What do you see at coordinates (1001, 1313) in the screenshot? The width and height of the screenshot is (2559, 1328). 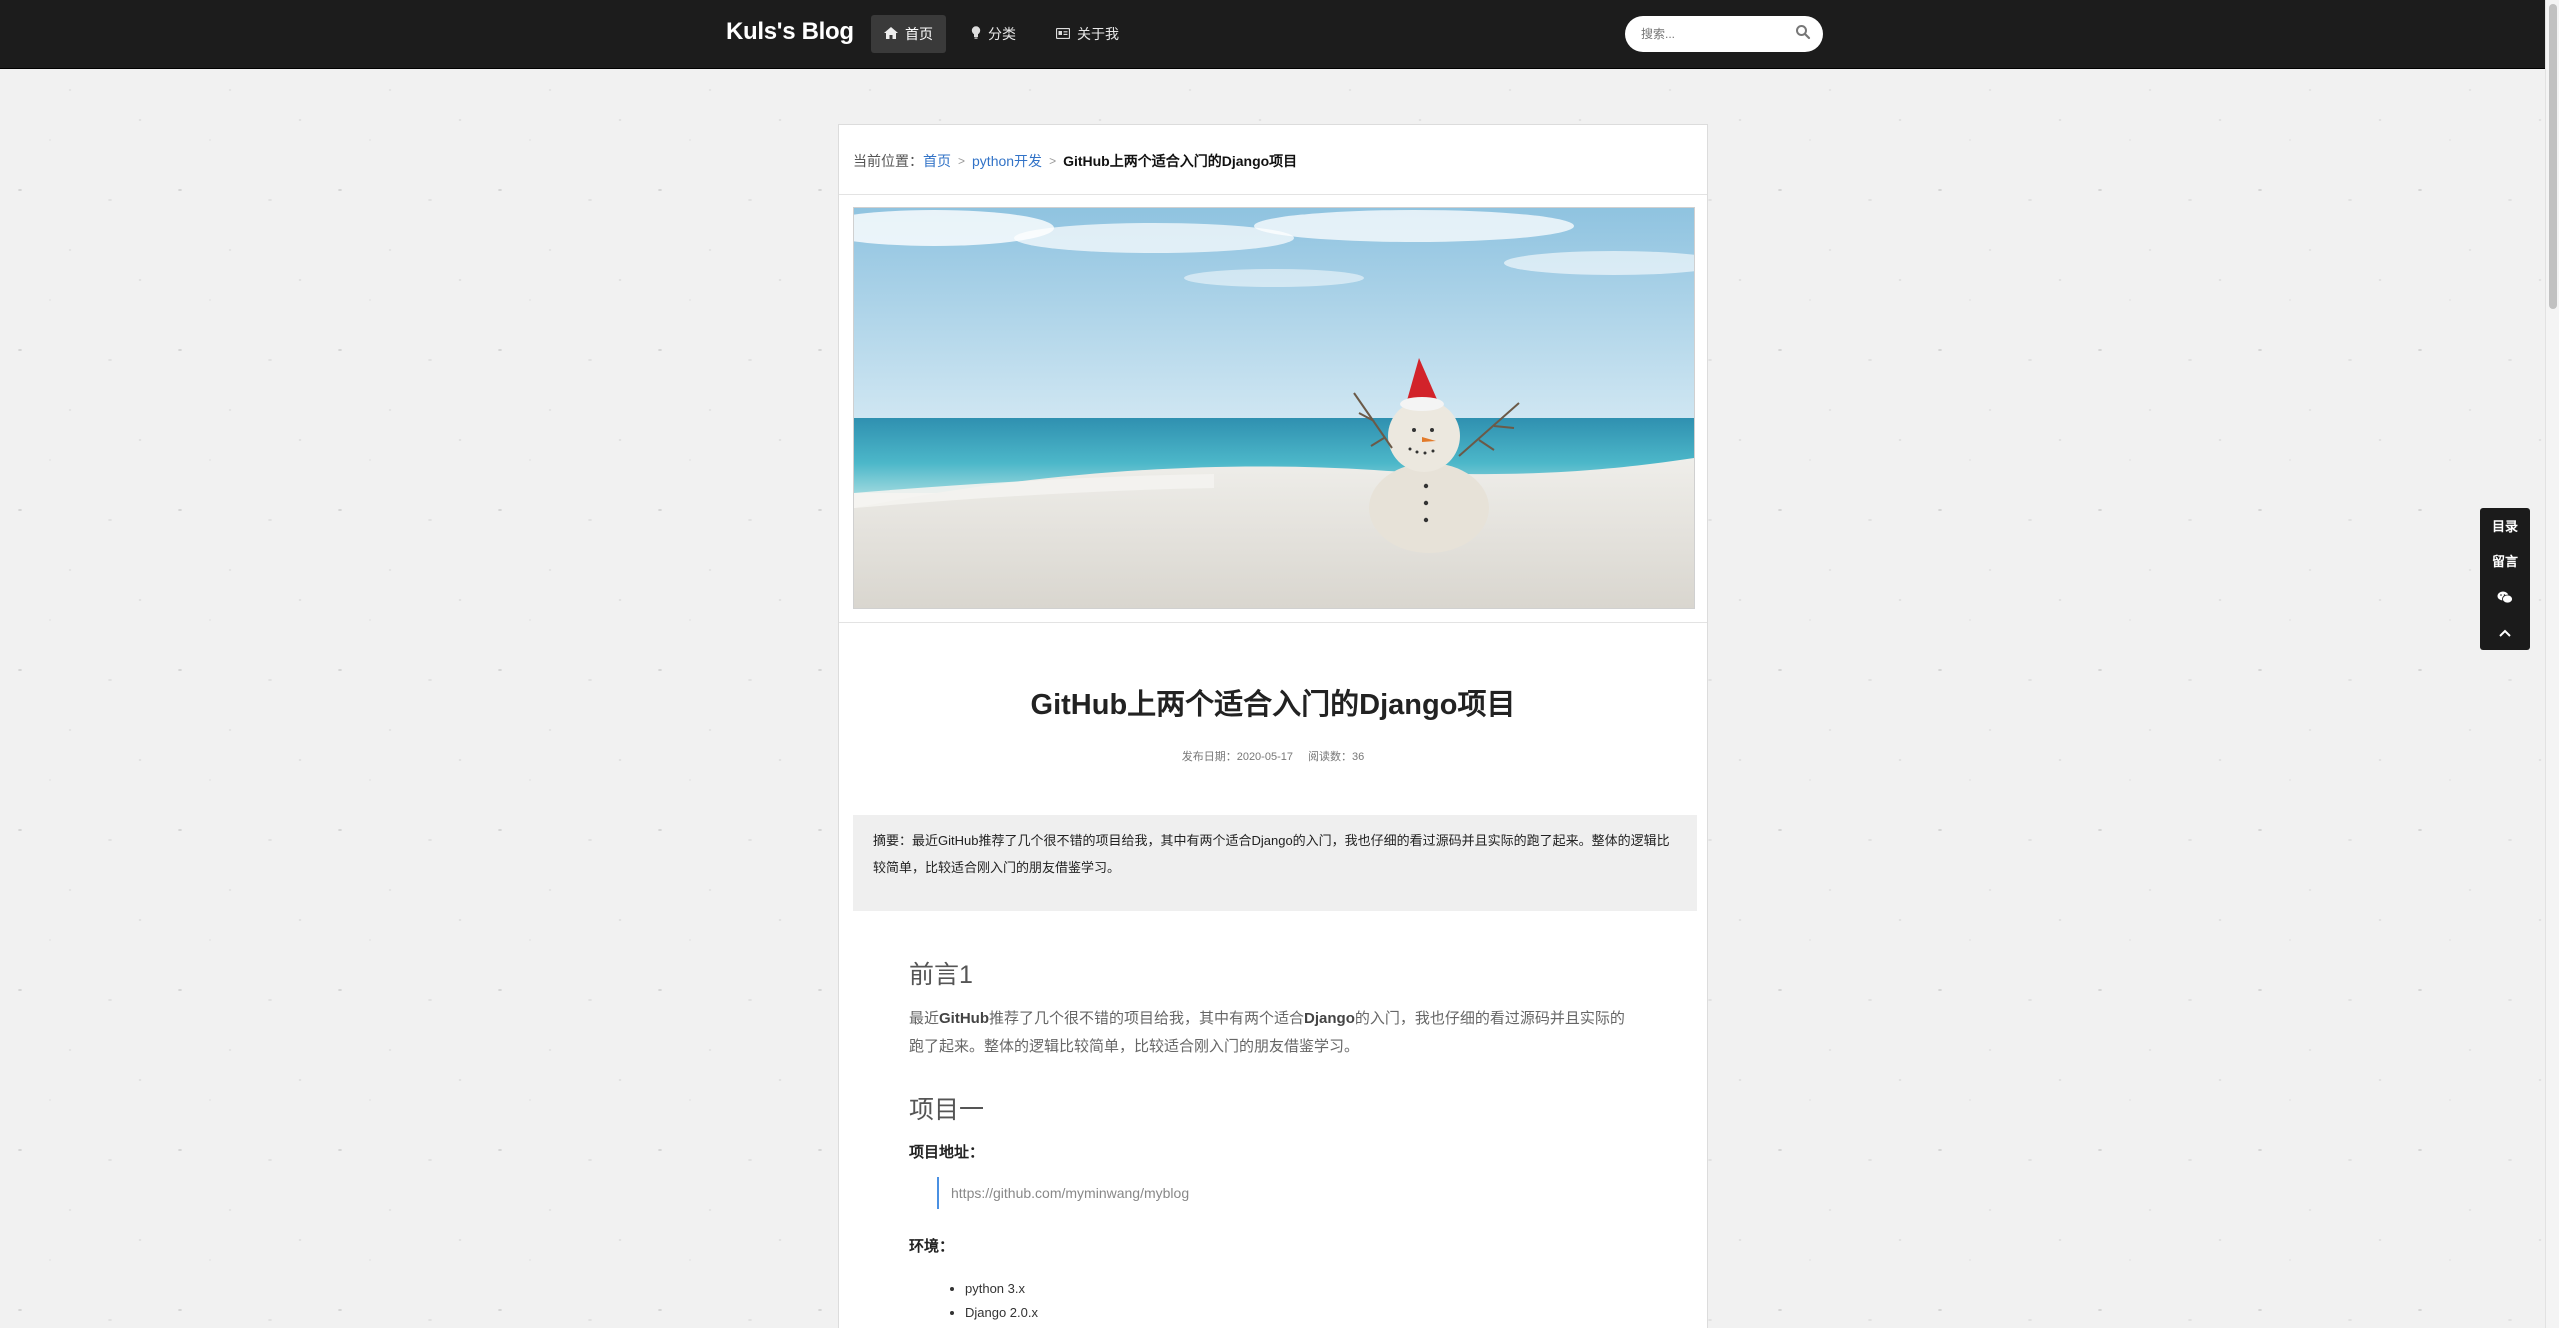 I see `list-item: Django 2.0.x` at bounding box center [1001, 1313].